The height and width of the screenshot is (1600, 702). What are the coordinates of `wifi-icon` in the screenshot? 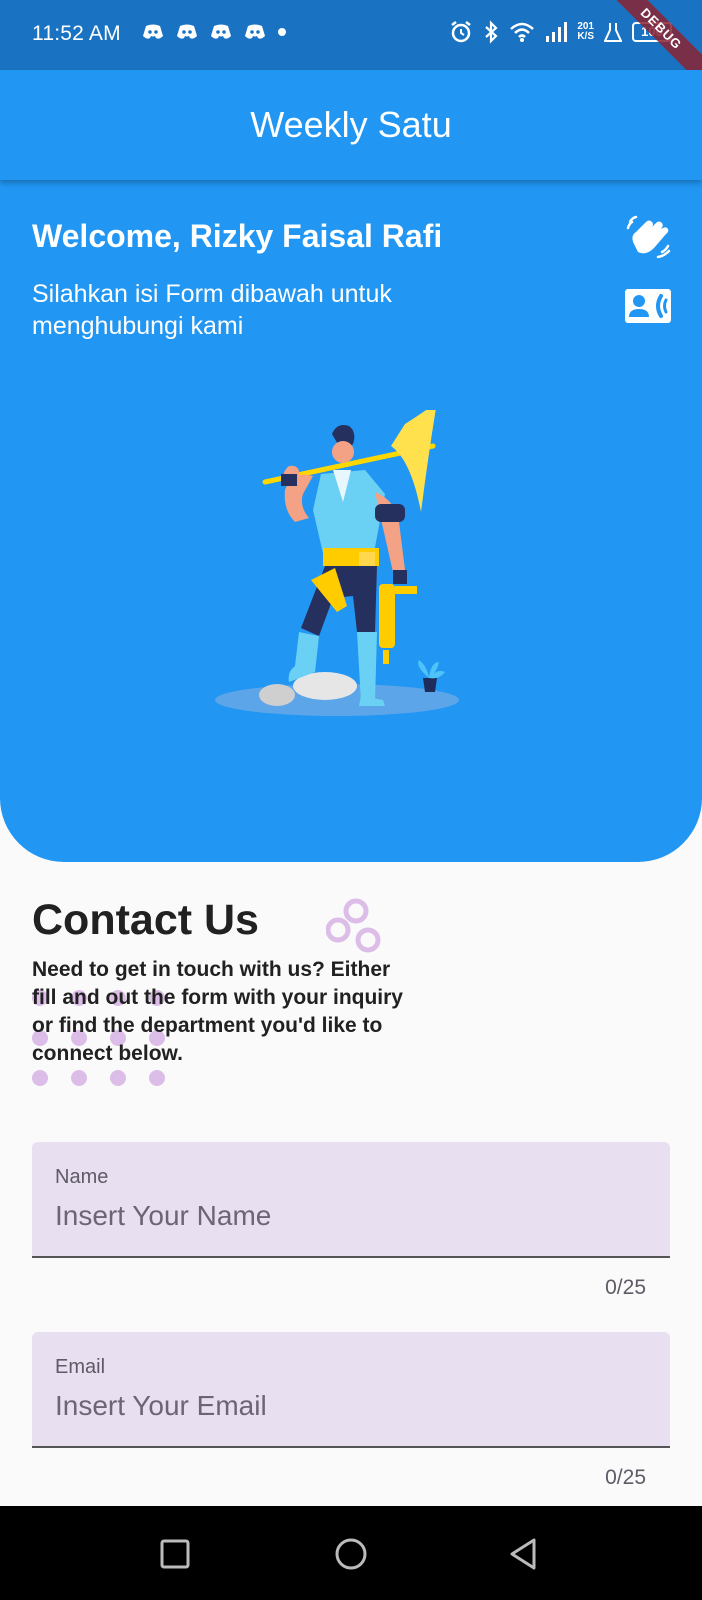 It's located at (522, 32).